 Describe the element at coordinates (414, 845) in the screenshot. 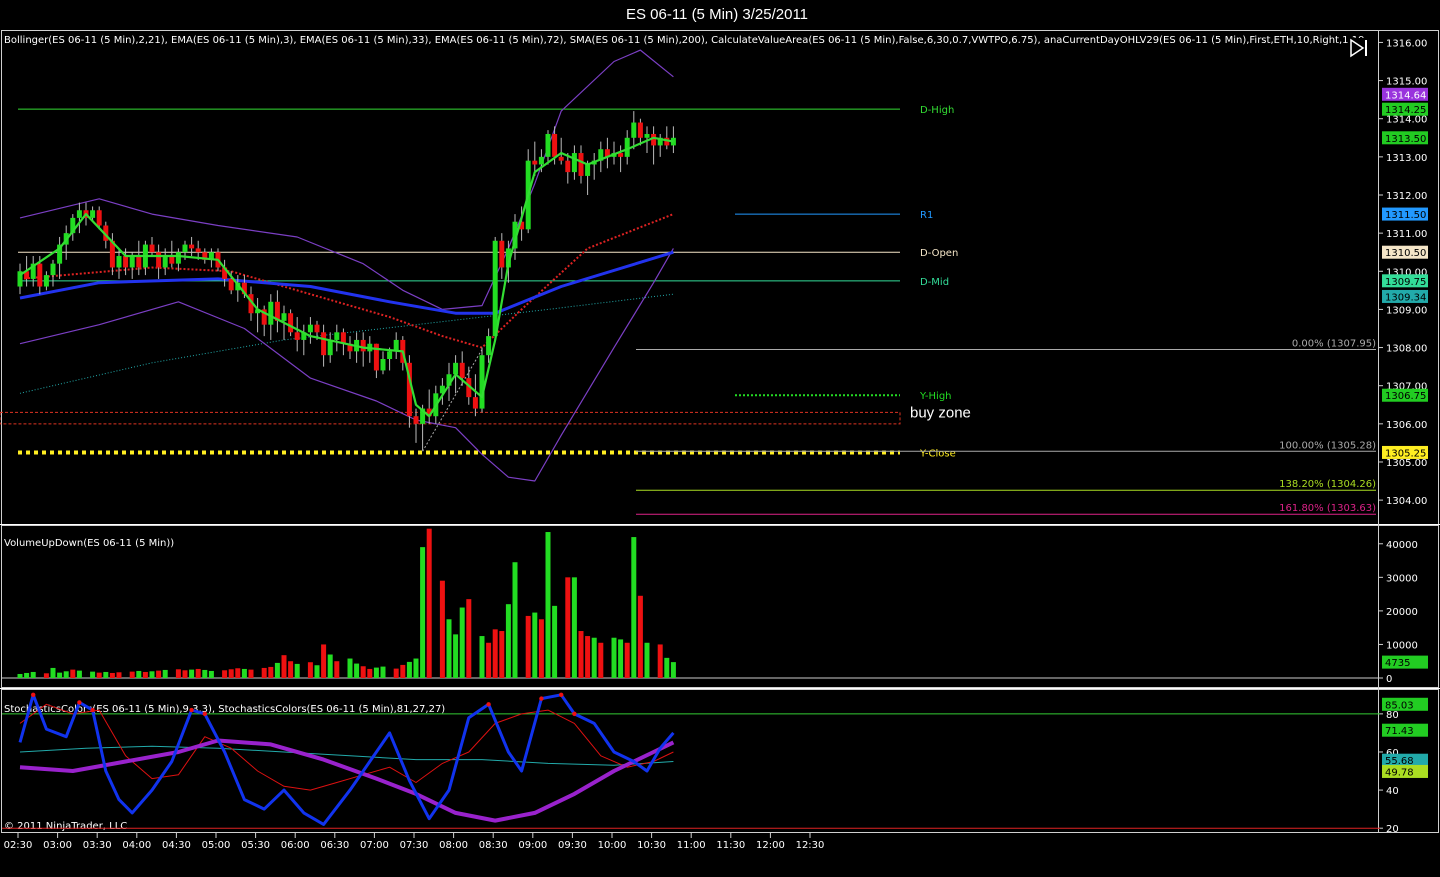

I see `time-tick-label: 07:30` at that location.